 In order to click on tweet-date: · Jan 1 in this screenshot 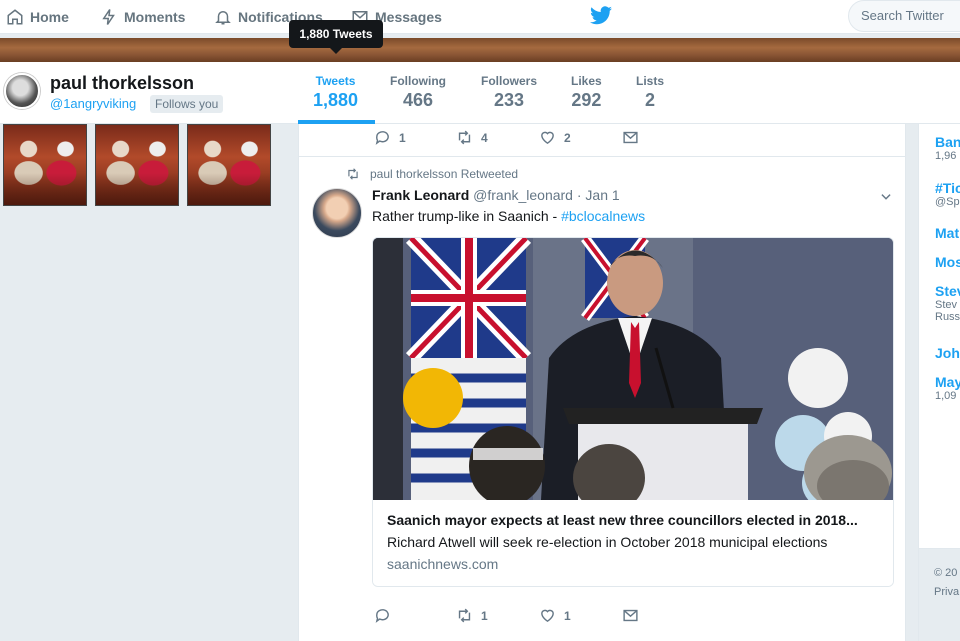, I will do `click(598, 195)`.